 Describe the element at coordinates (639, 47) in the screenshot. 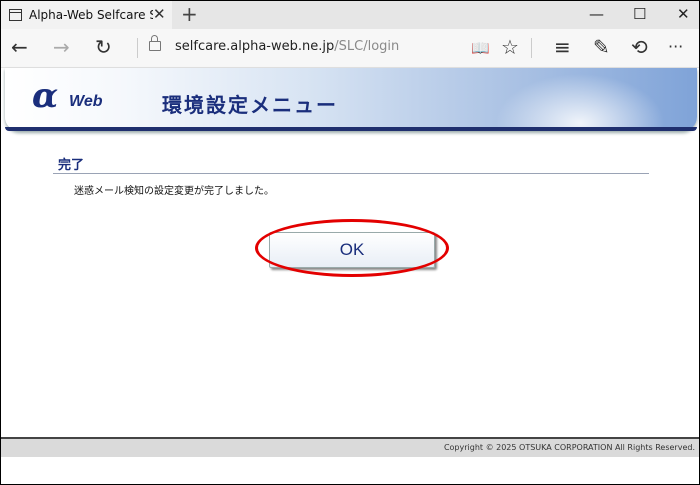

I see `share-icon: ⟲` at that location.